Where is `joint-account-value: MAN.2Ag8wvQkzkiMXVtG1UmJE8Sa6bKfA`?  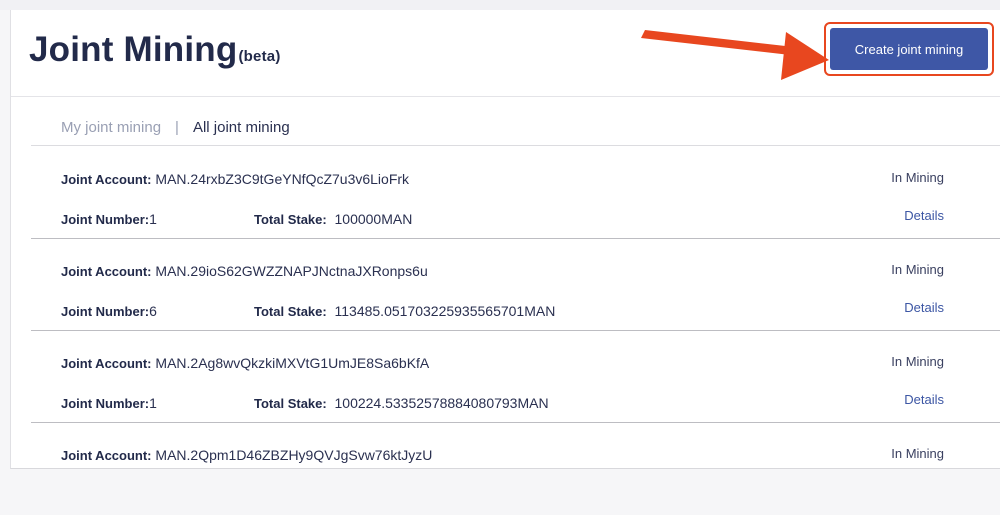 joint-account-value: MAN.2Ag8wvQkzkiMXVtG1UmJE8Sa6bKfA is located at coordinates (292, 363).